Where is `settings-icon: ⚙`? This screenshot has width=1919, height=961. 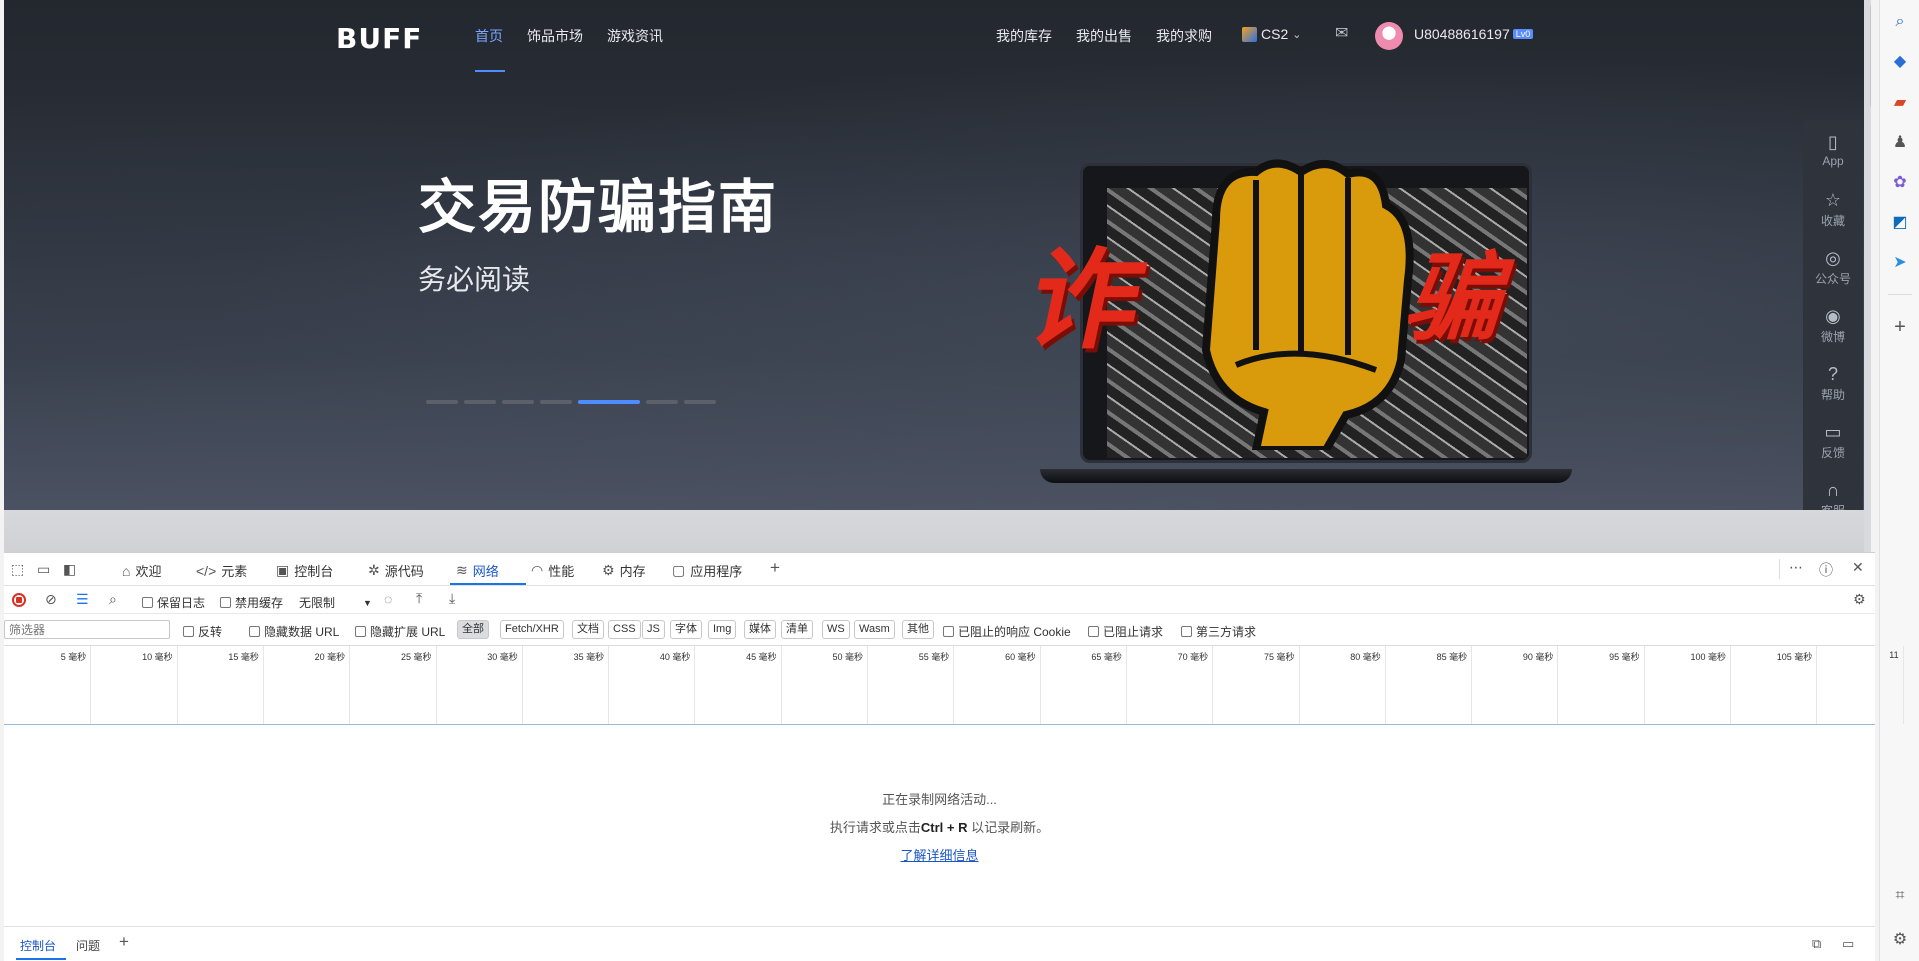 settings-icon: ⚙ is located at coordinates (1900, 940).